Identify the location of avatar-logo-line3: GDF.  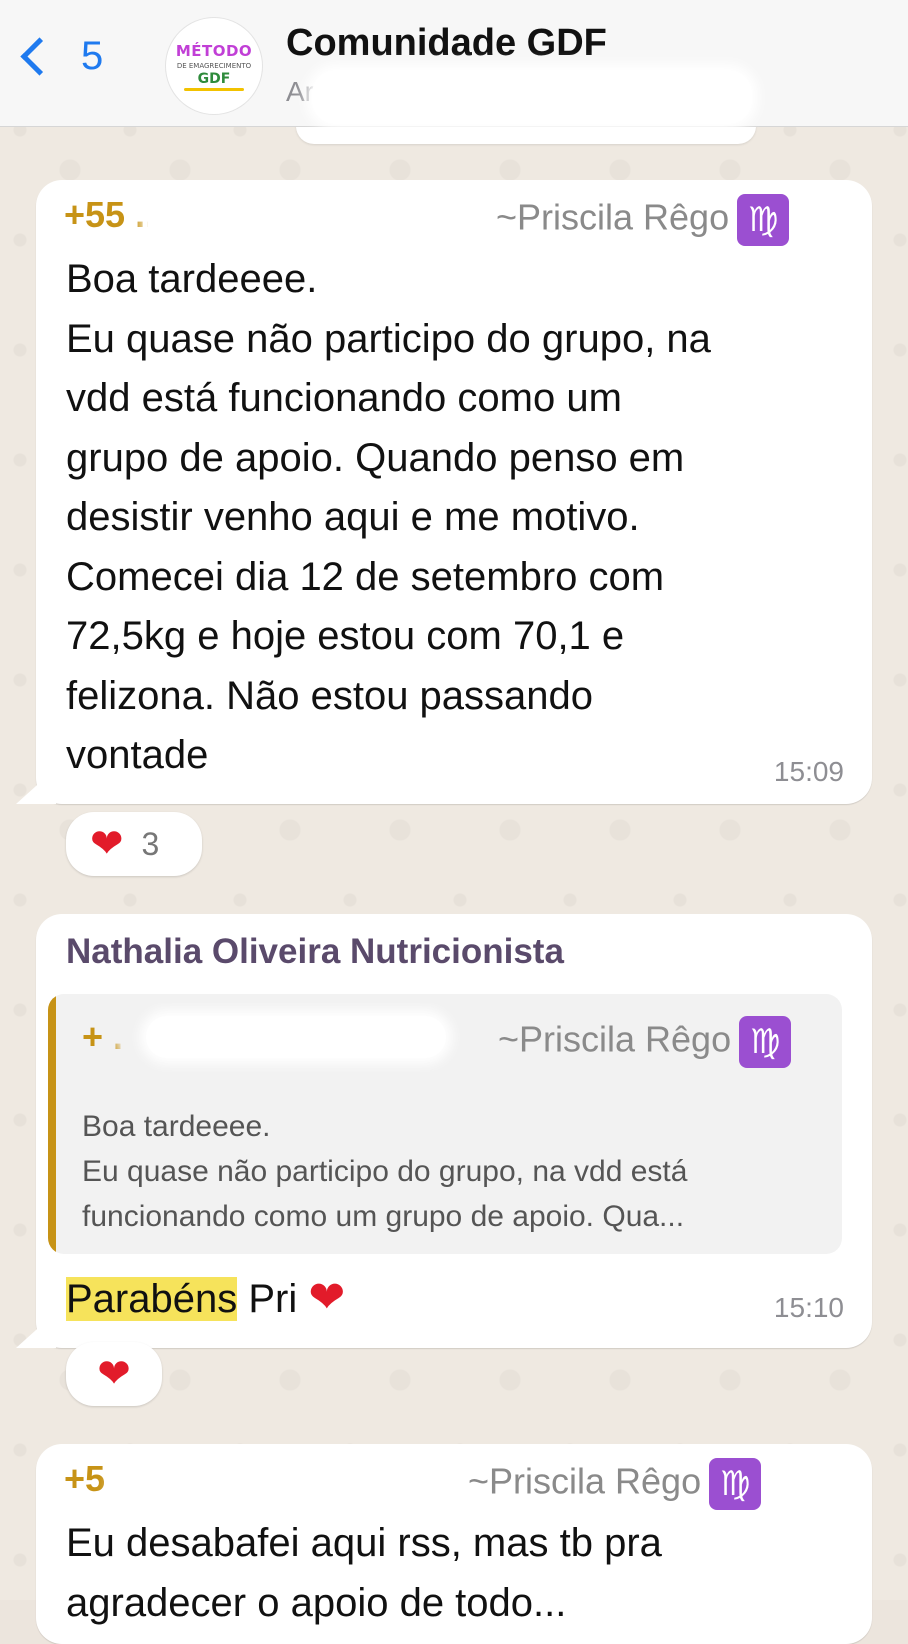
(214, 78).